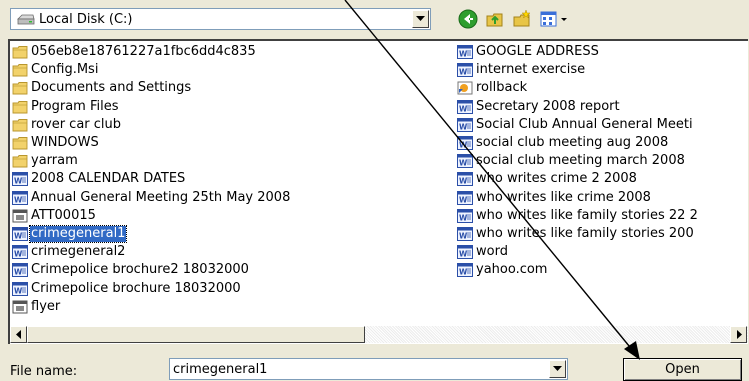 The image size is (749, 381). Describe the element at coordinates (468, 19) in the screenshot. I see `back-icon` at that location.